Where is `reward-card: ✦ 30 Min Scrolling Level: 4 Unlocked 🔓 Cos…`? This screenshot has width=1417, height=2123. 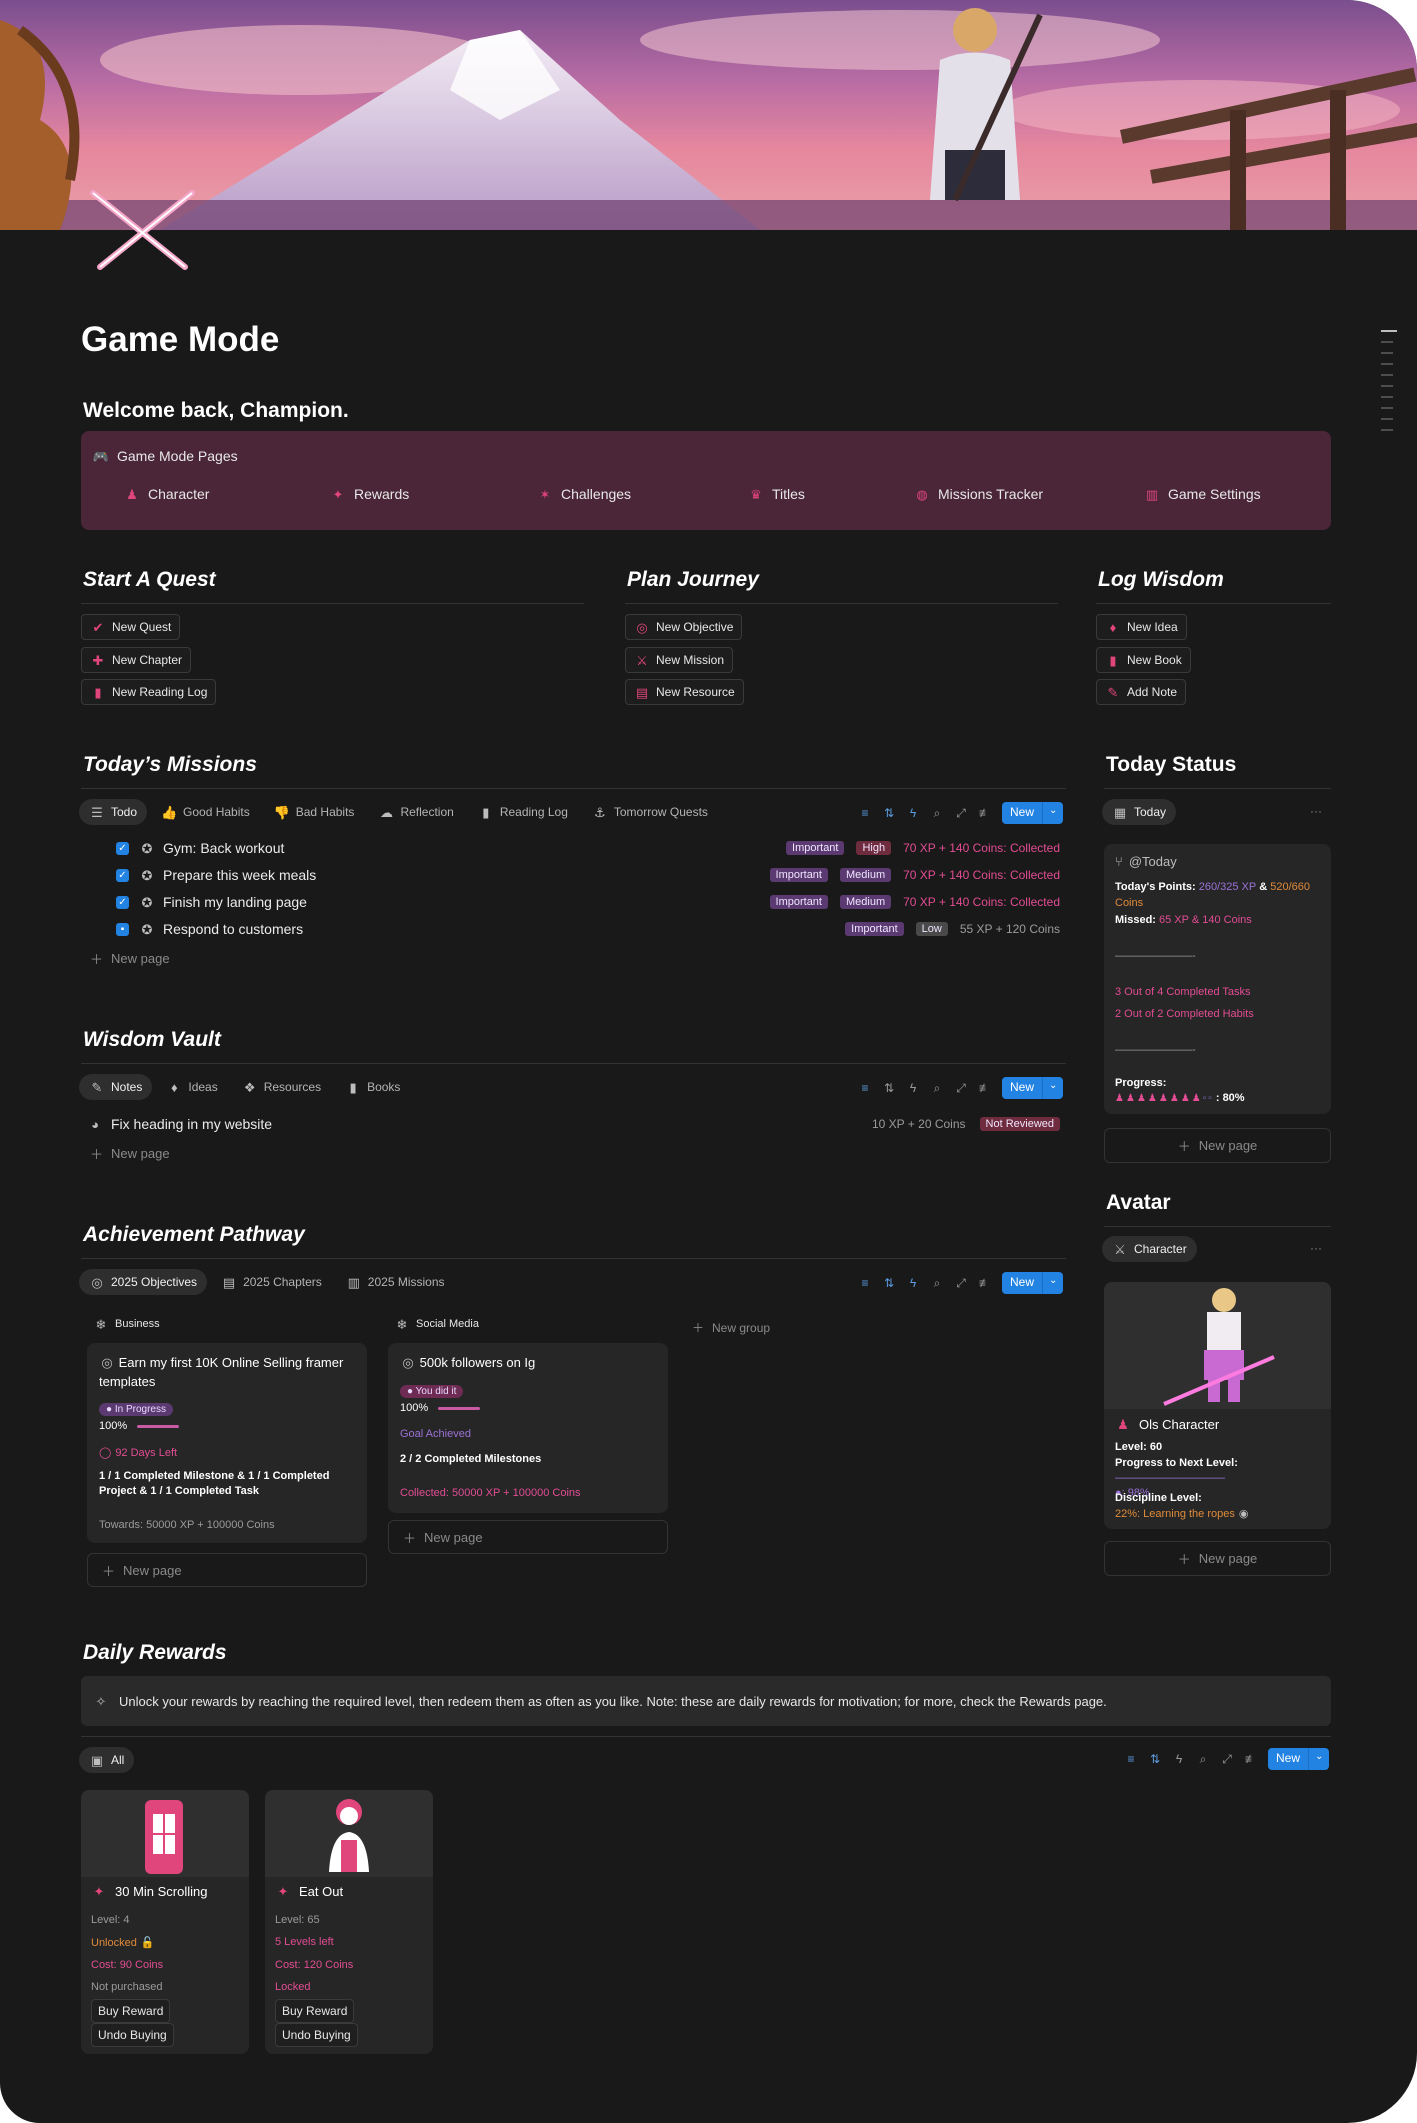 reward-card: ✦ 30 Min Scrolling Level: 4 Unlocked 🔓 Cos… is located at coordinates (165, 1922).